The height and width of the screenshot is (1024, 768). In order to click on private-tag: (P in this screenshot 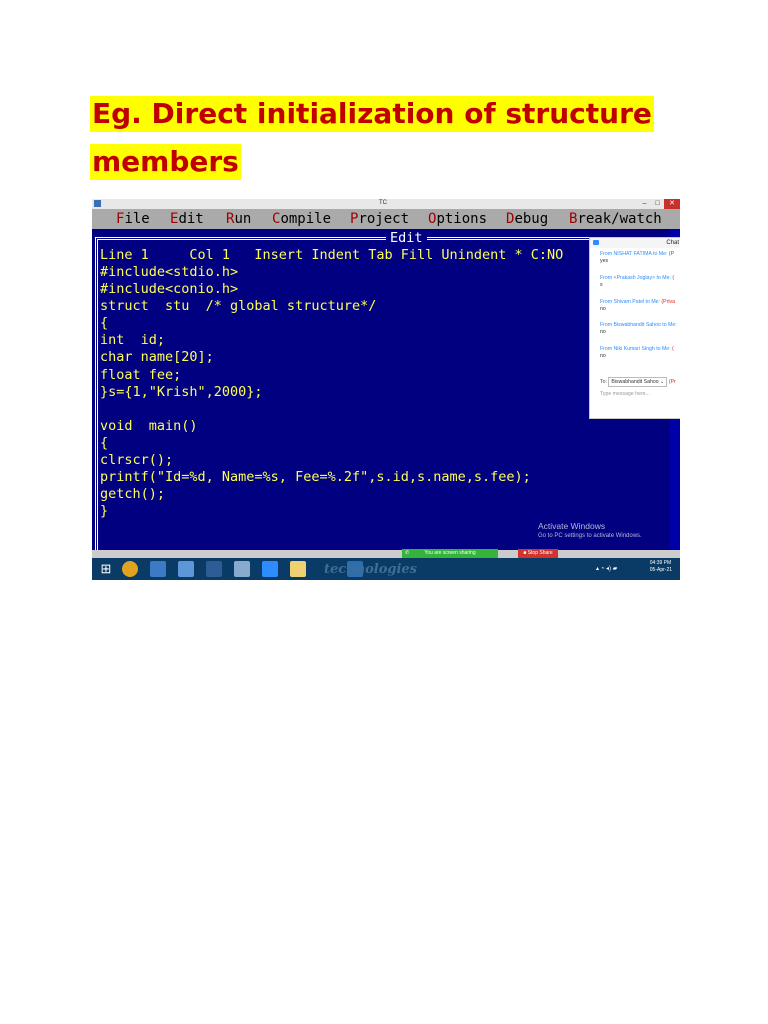, I will do `click(671, 254)`.